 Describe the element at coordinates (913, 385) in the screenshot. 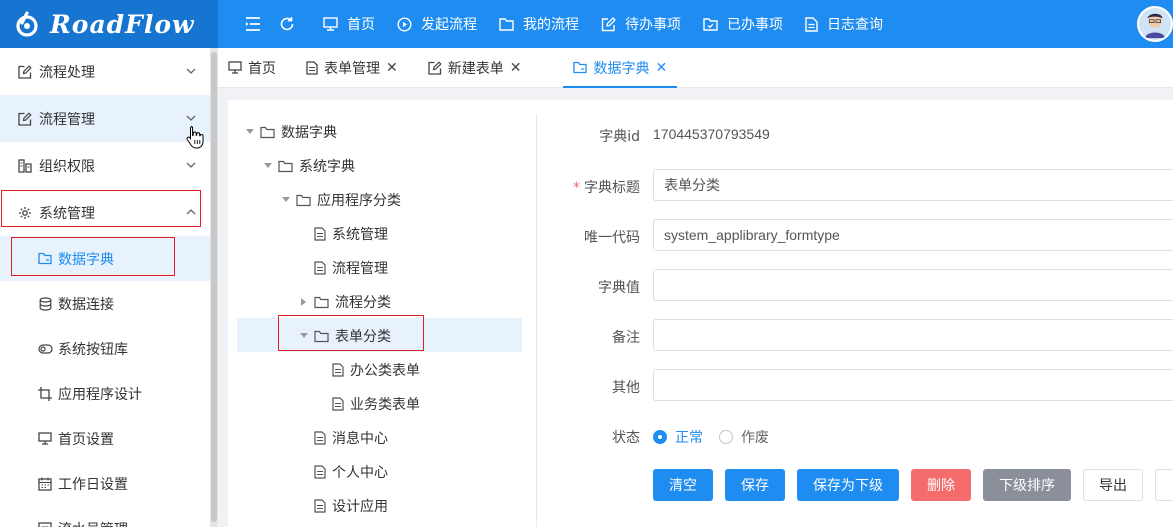

I see `other-input` at that location.